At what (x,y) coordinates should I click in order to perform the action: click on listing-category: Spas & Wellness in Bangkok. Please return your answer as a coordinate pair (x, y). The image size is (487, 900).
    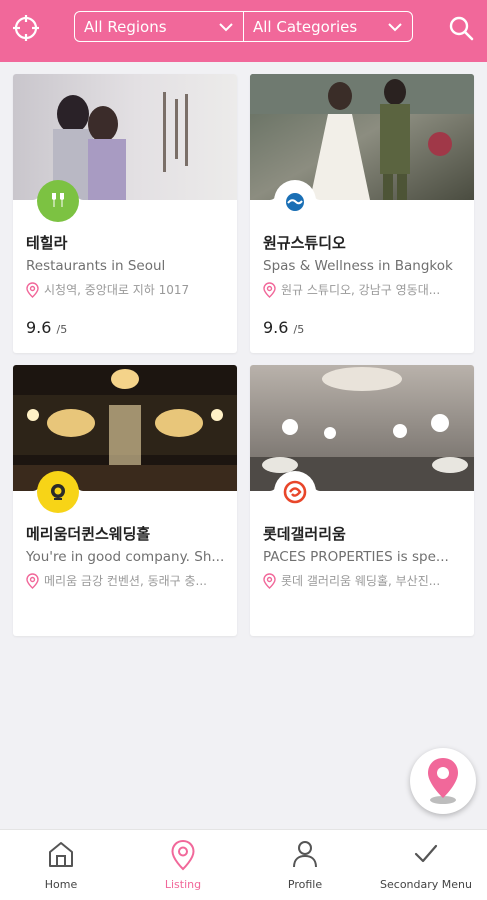
    Looking at the image, I should click on (358, 266).